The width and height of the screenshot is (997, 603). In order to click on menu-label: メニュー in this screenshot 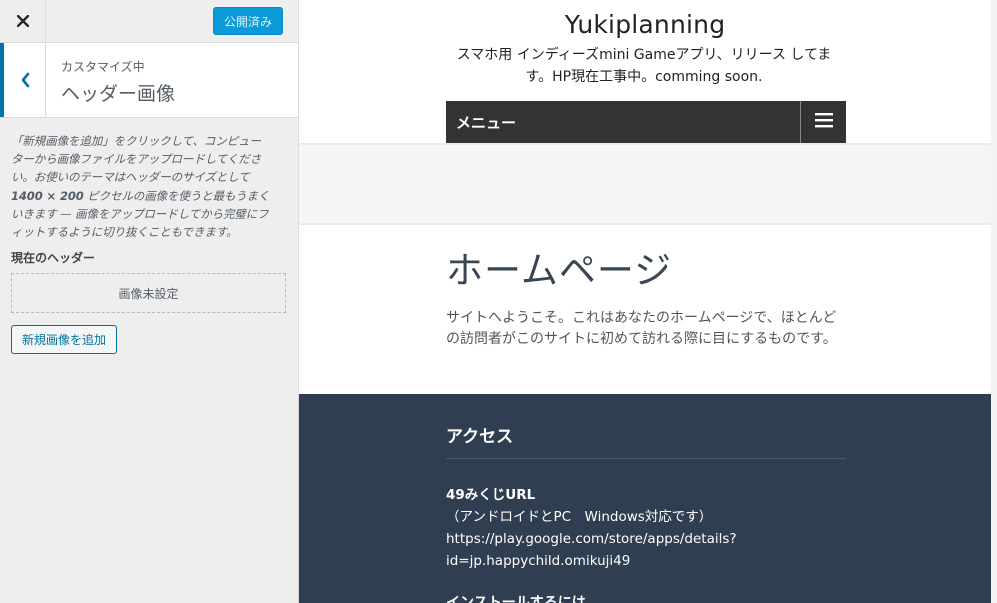, I will do `click(486, 122)`.